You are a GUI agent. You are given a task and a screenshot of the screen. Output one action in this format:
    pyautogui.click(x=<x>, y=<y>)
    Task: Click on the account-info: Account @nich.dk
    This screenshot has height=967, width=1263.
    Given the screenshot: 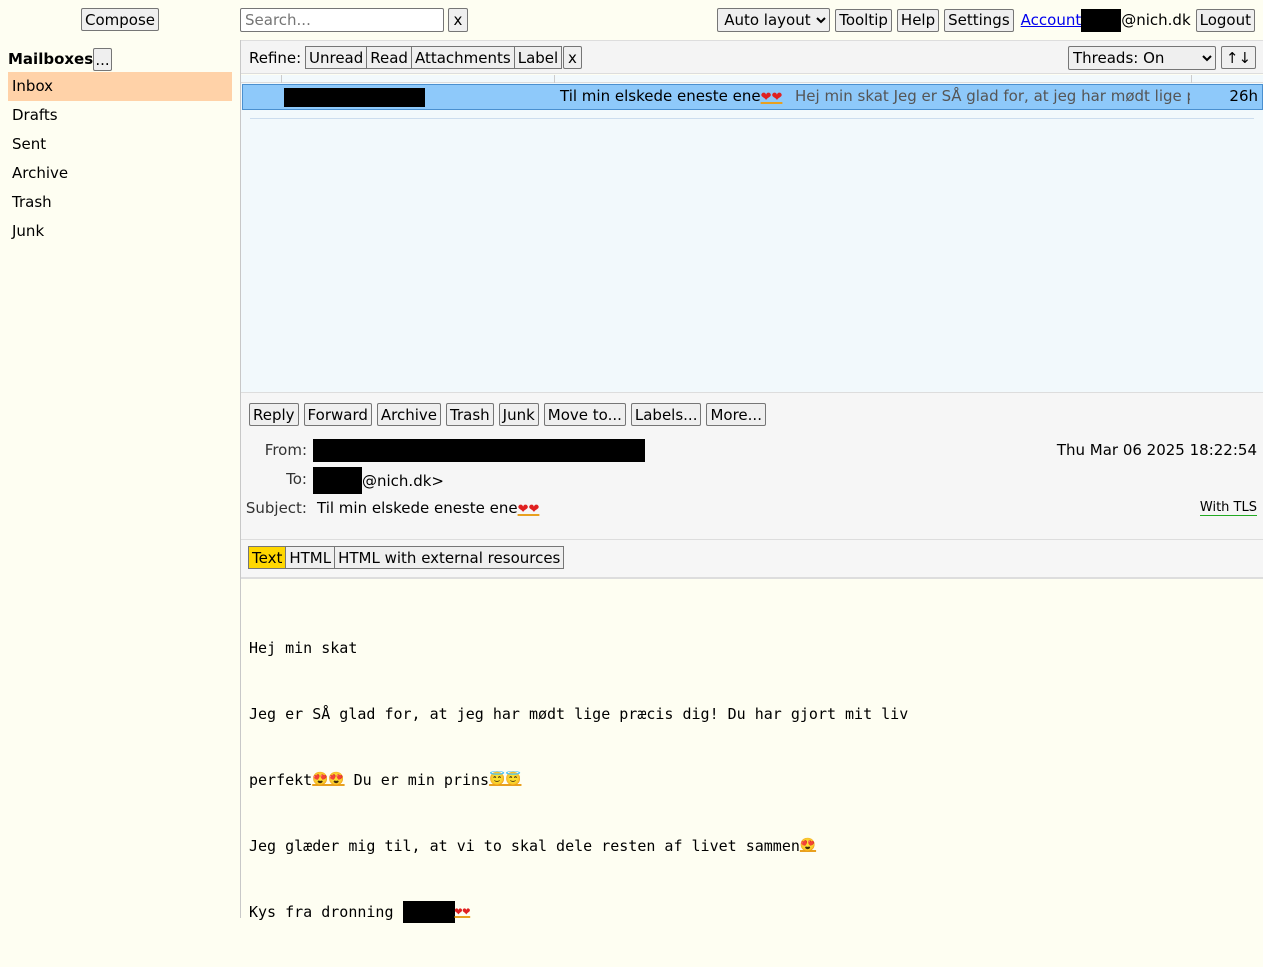 What is the action you would take?
    pyautogui.click(x=1105, y=20)
    